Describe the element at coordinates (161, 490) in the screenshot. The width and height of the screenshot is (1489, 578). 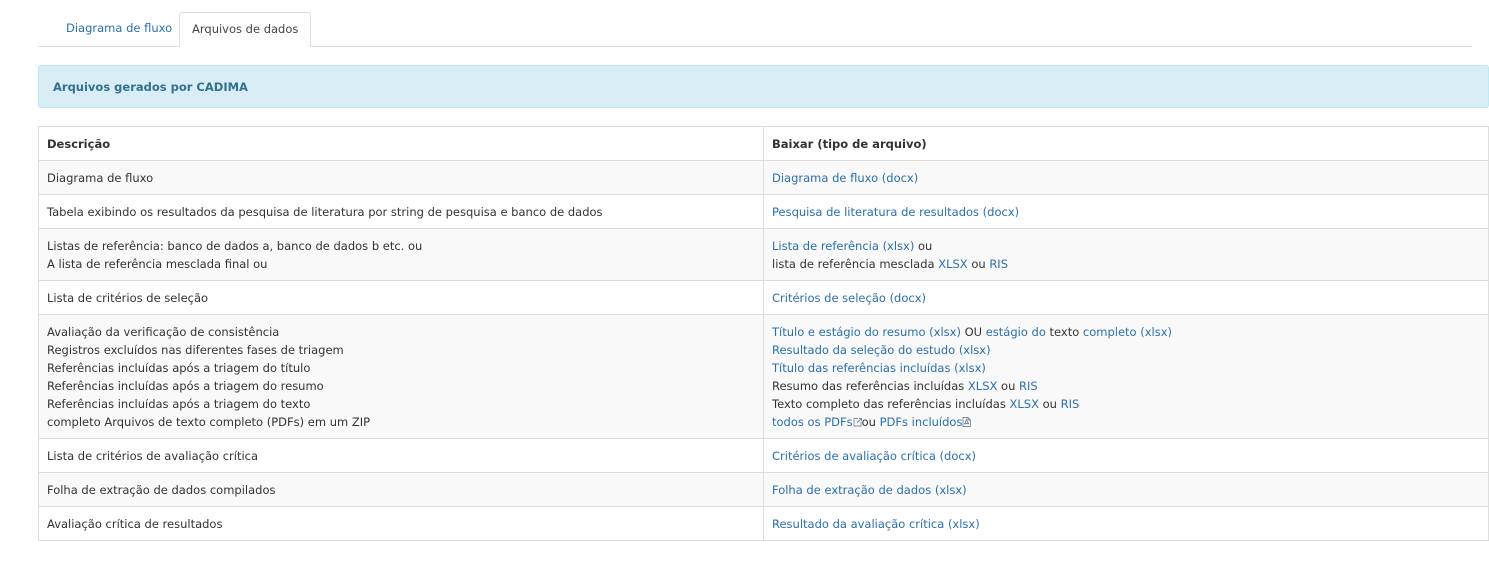
I see `description-line: Folha de extração de dados compilados` at that location.